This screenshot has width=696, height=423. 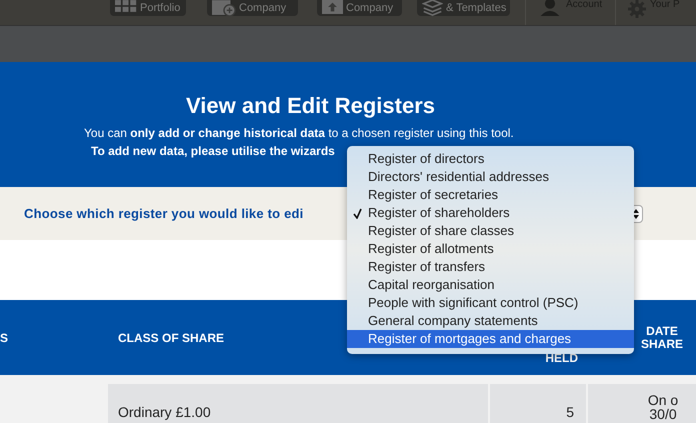 I want to click on menu-item: Register of share classes, so click(x=490, y=231).